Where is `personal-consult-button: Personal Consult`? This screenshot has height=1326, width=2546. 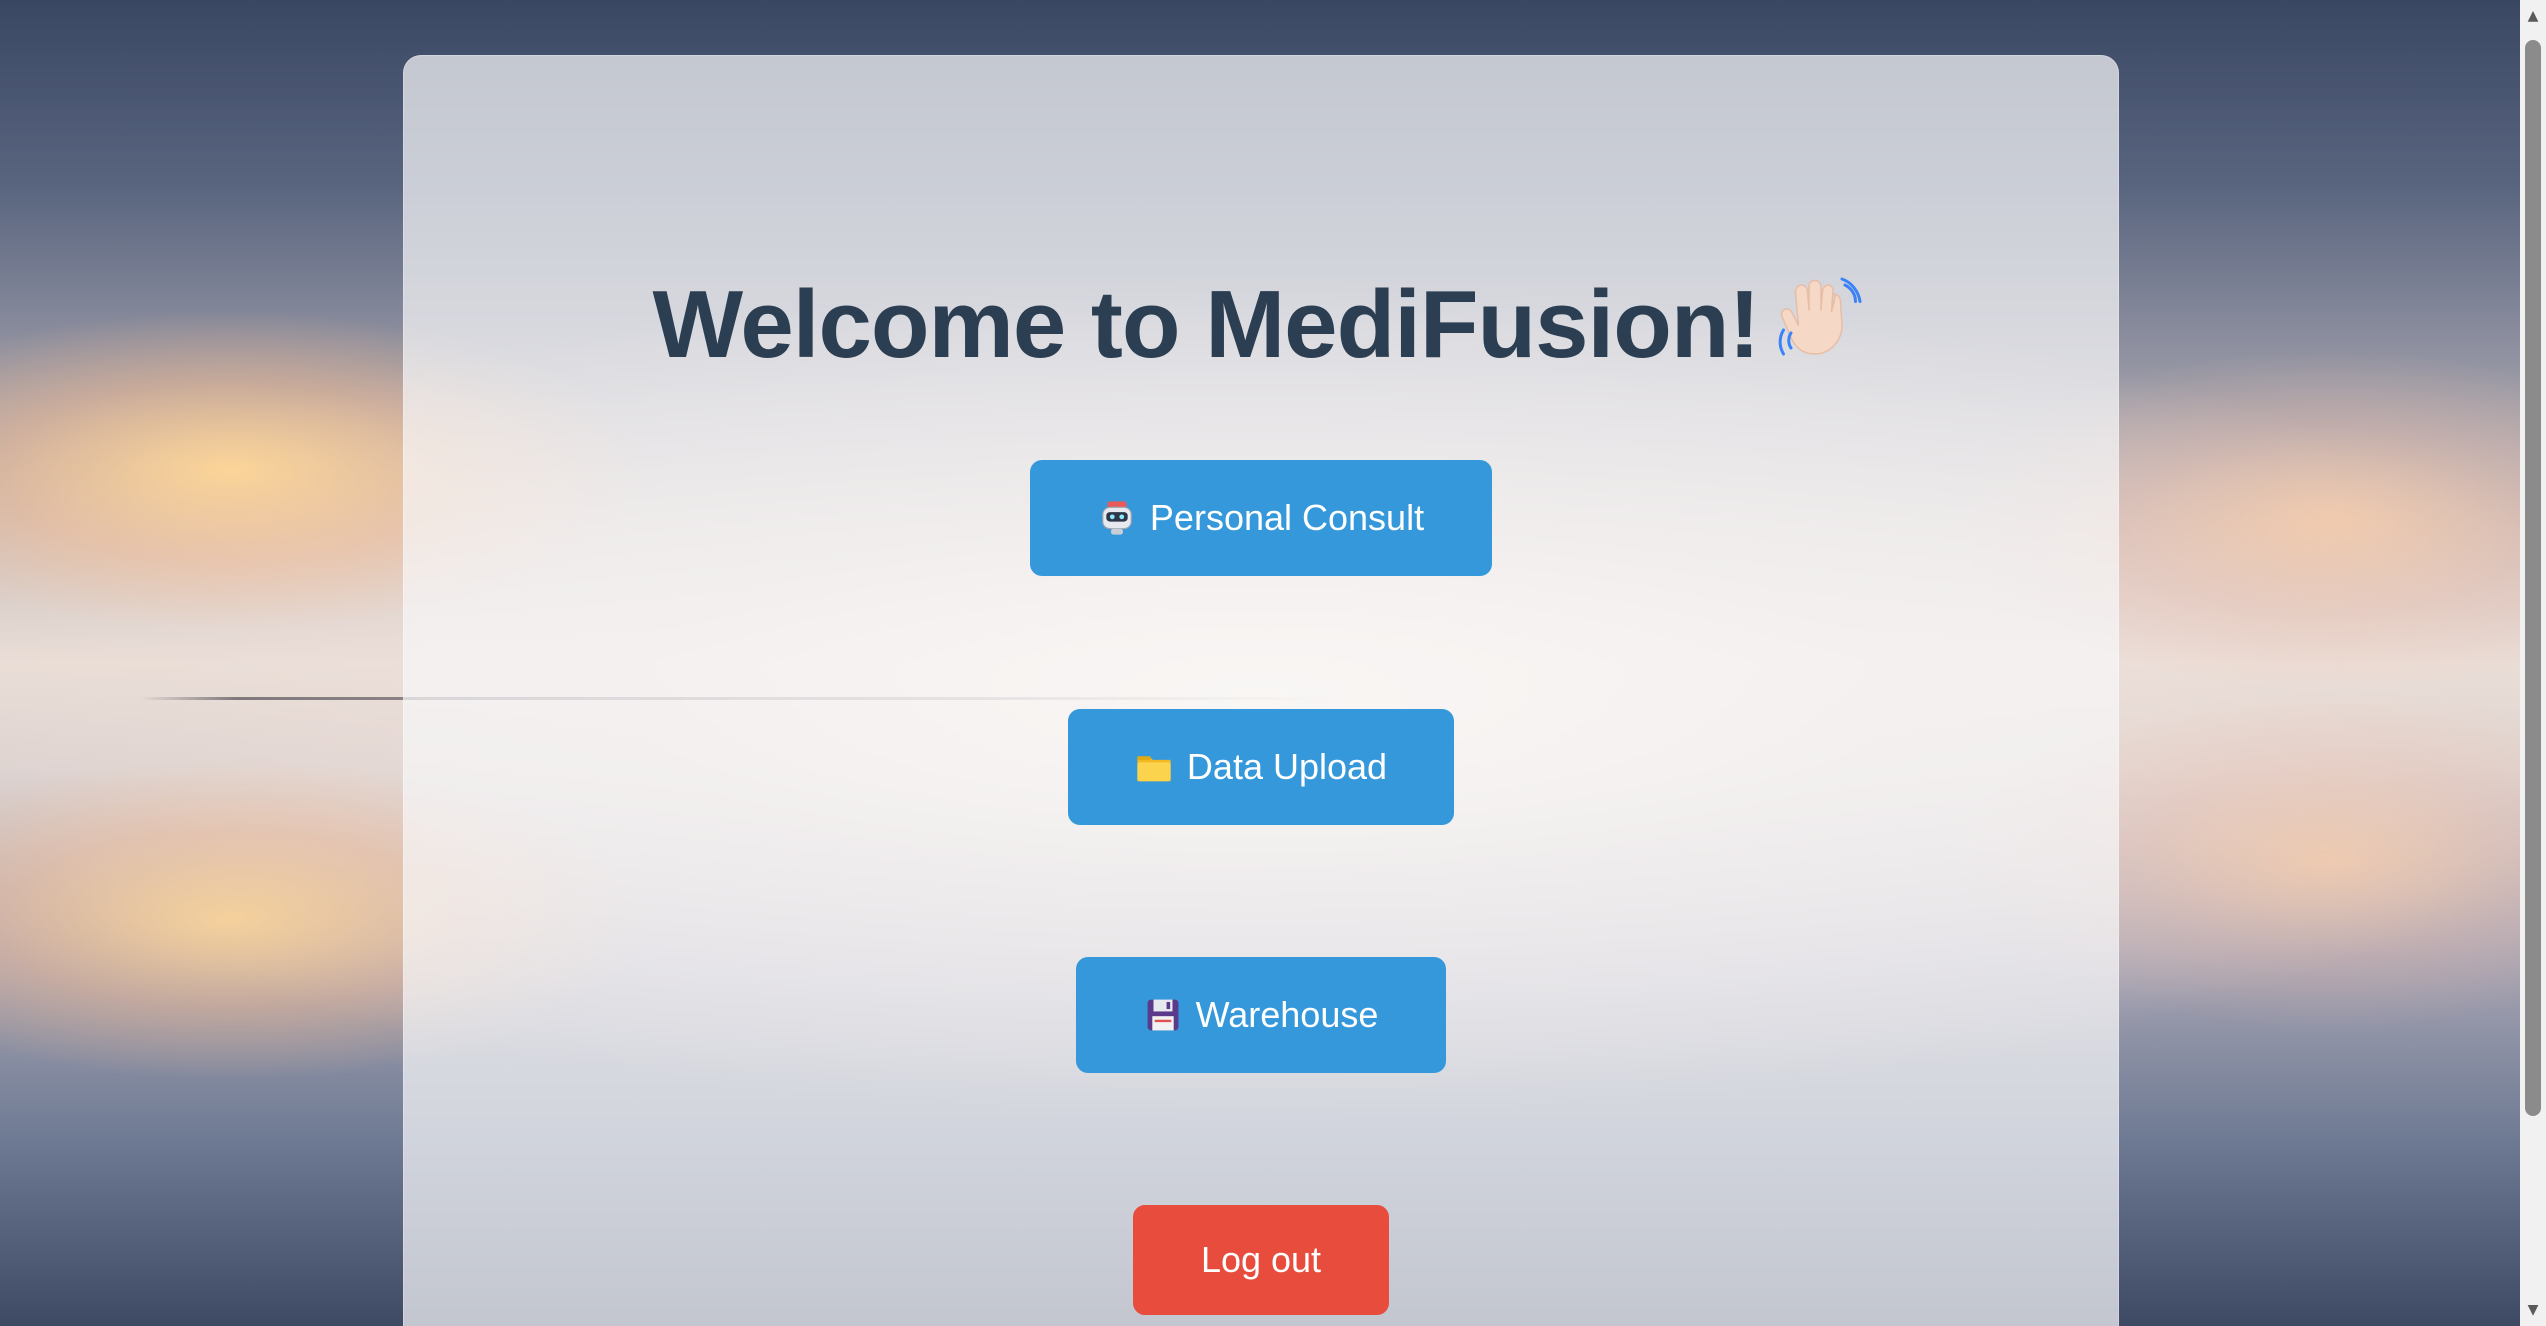
personal-consult-button: Personal Consult is located at coordinates (1261, 518).